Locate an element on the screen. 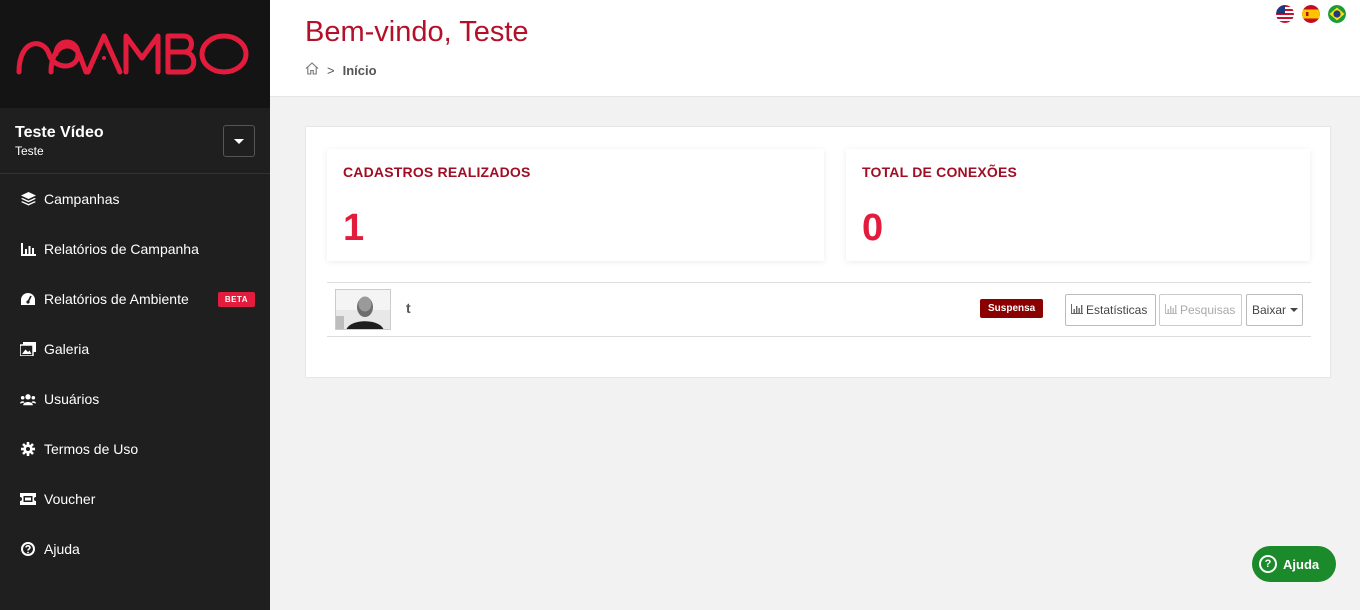 Image resolution: width=1360 pixels, height=610 pixels. breadcrumb-current: Início is located at coordinates (359, 70).